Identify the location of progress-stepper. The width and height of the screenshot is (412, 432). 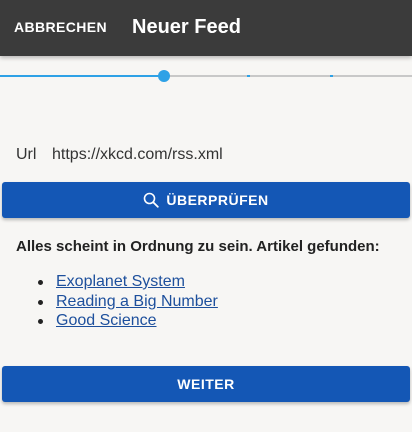
(206, 76).